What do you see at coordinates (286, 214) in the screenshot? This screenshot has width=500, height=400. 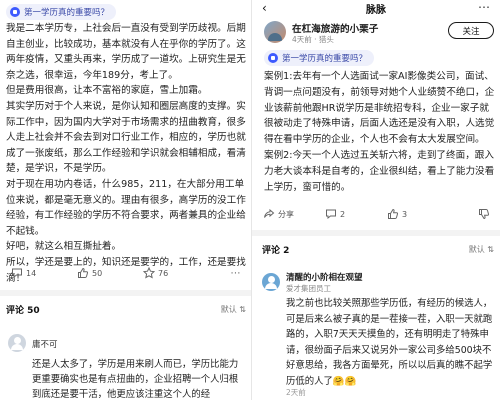 I see `share-label: 分享` at bounding box center [286, 214].